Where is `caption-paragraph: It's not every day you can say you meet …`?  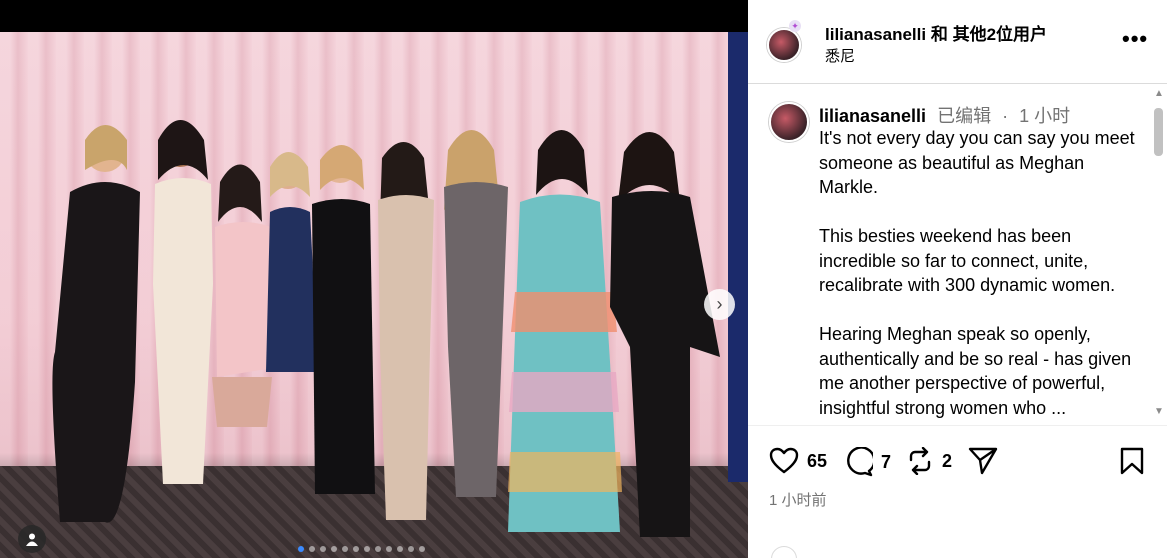
caption-paragraph: It's not every day you can say you meet … is located at coordinates (977, 162).